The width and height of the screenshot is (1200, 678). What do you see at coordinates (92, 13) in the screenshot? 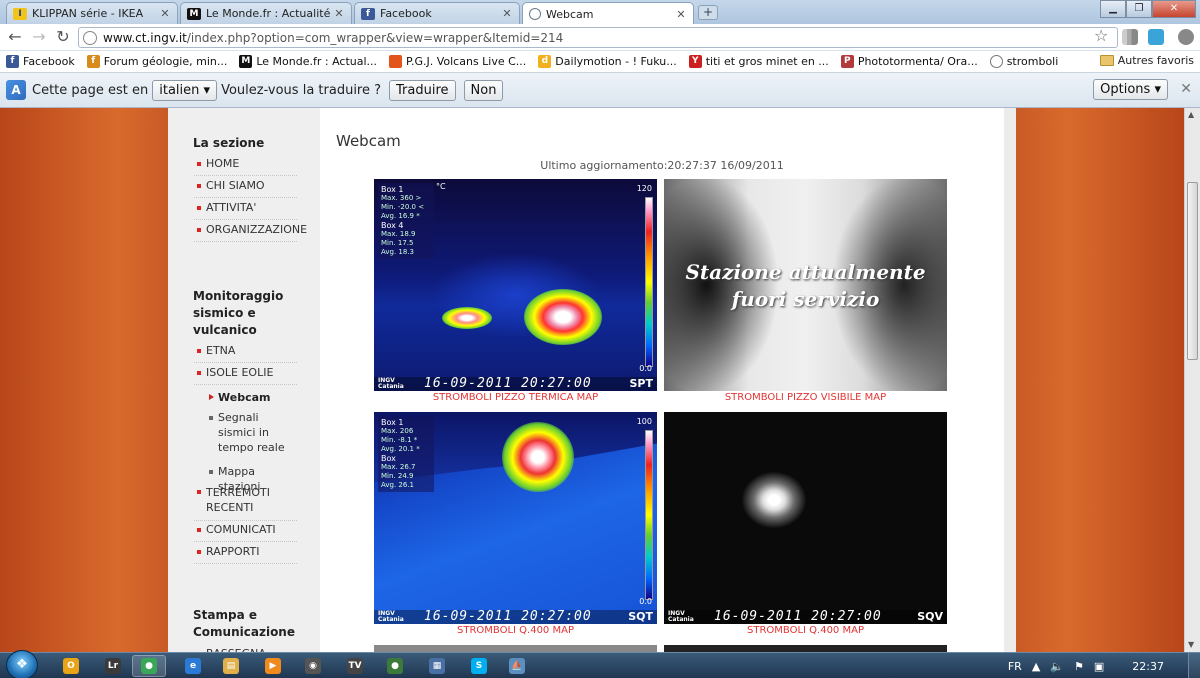
I see `tab-ikea: I KLIPPAN série - IKEA ✕` at bounding box center [92, 13].